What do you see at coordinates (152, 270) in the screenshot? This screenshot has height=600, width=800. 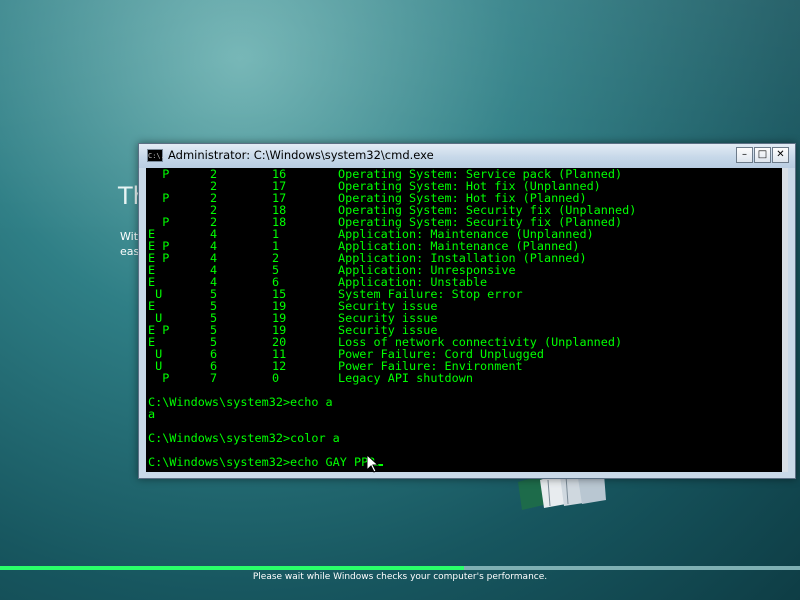 I see `row-flags: E` at bounding box center [152, 270].